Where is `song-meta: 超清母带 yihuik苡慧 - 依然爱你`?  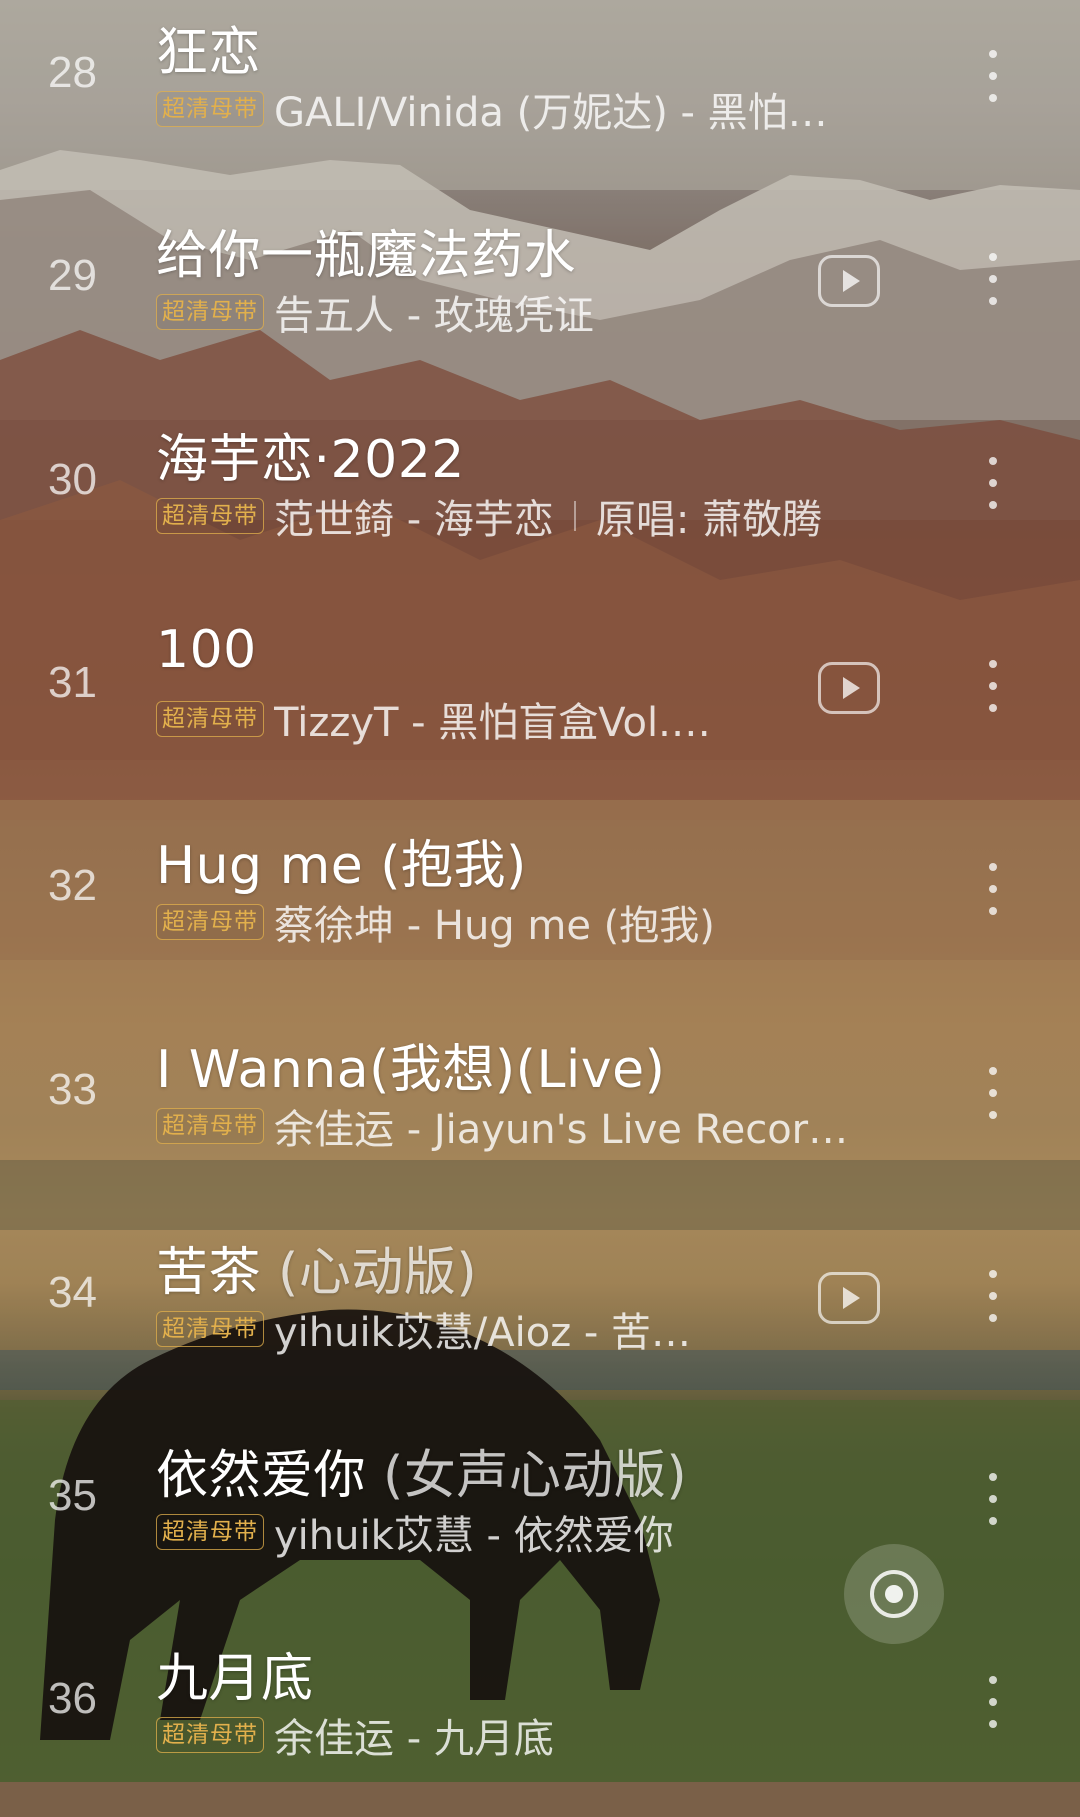 song-meta: 超清母带 yihuik苡慧 - 依然爱你 is located at coordinates (415, 1532).